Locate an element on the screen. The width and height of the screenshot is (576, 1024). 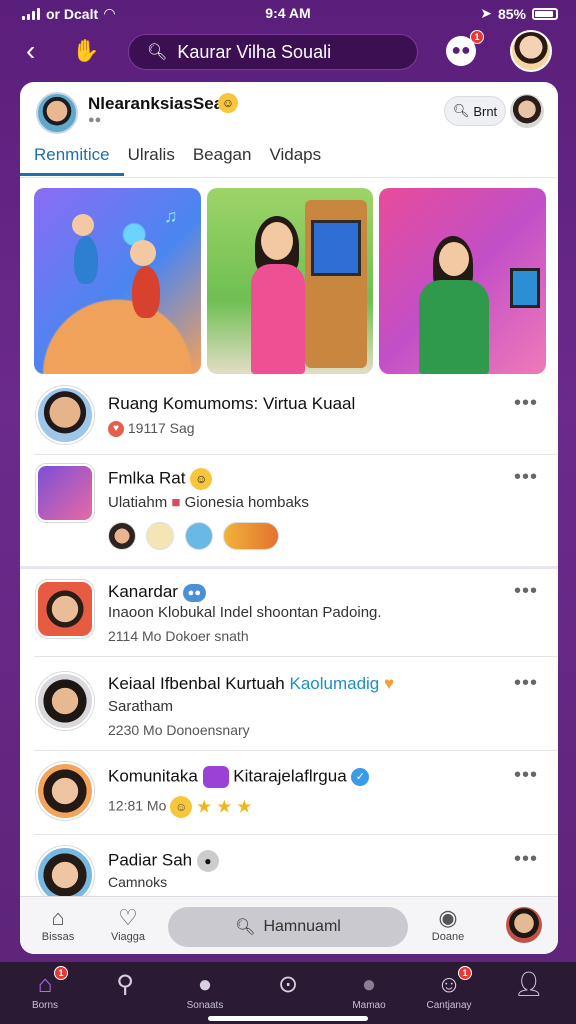
home-indicator is located at coordinates (288, 1018).